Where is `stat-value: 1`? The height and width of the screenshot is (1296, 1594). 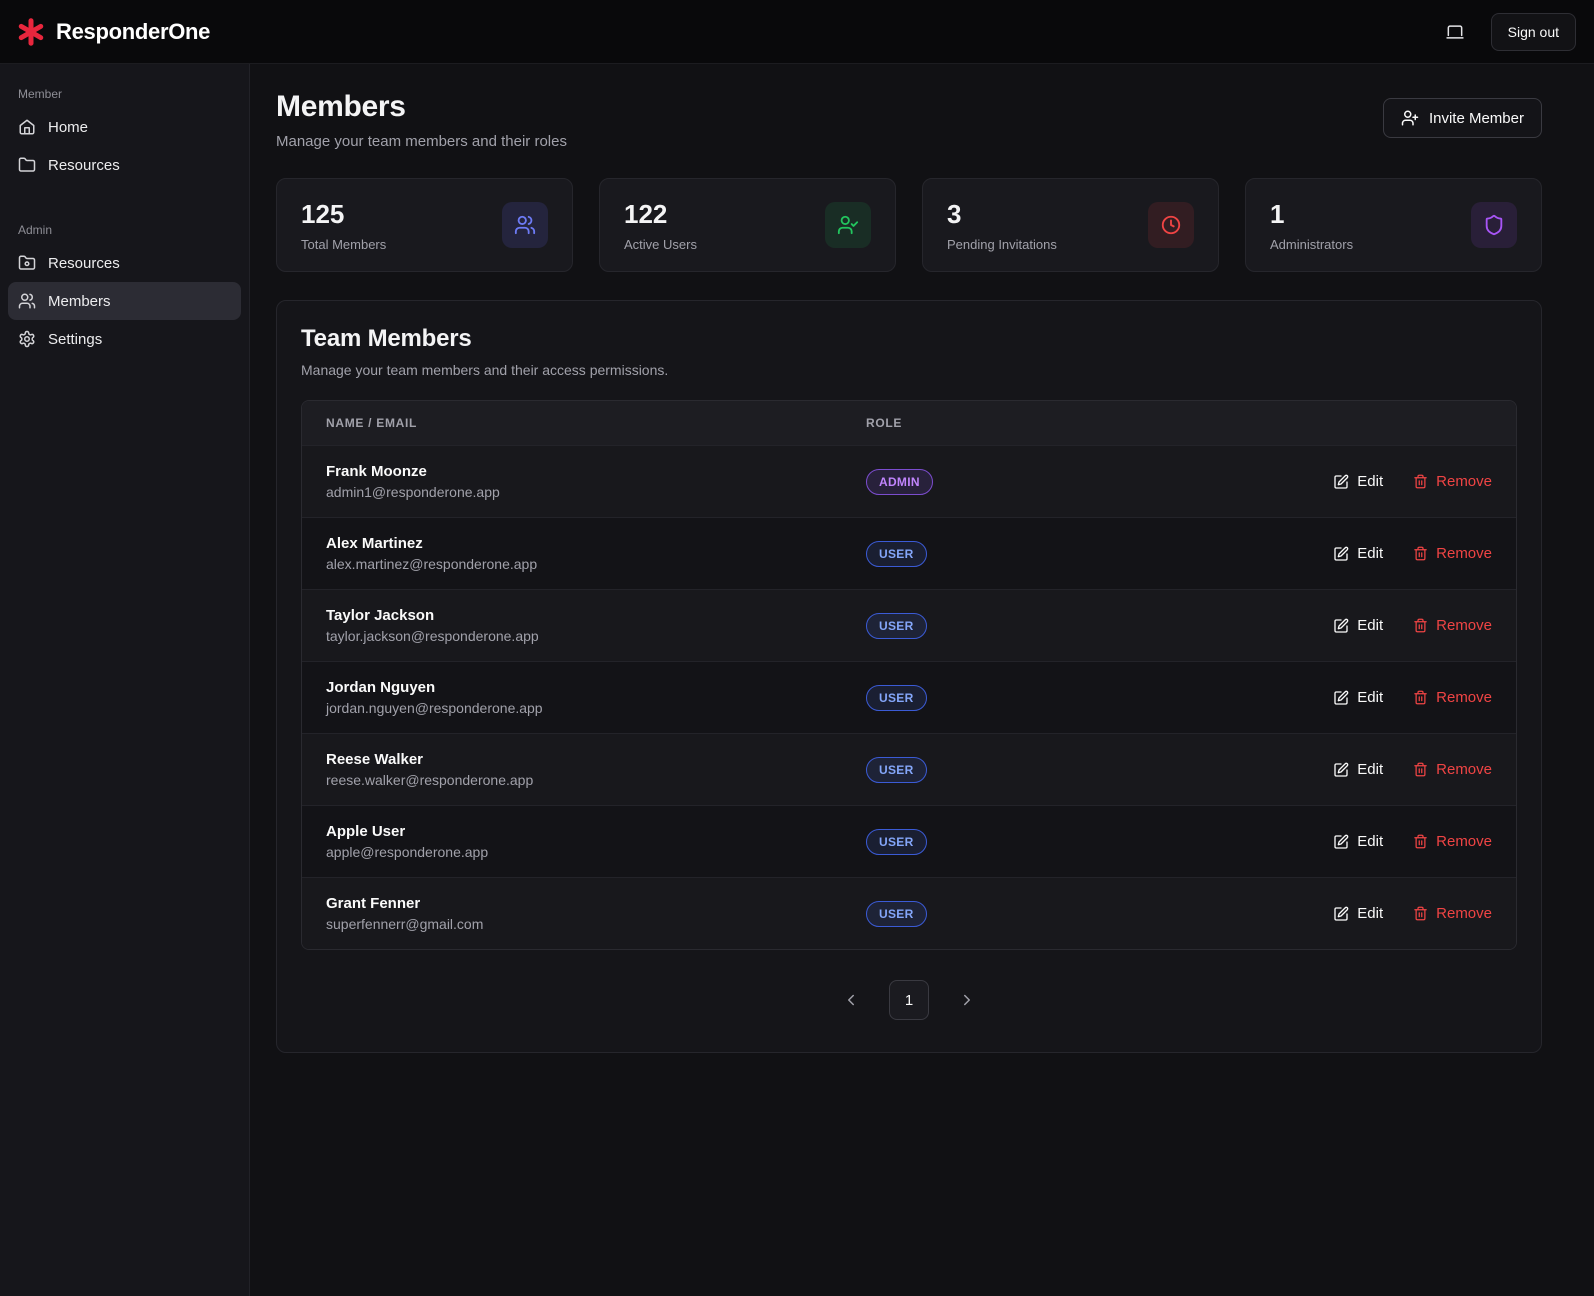 stat-value: 1 is located at coordinates (1277, 213).